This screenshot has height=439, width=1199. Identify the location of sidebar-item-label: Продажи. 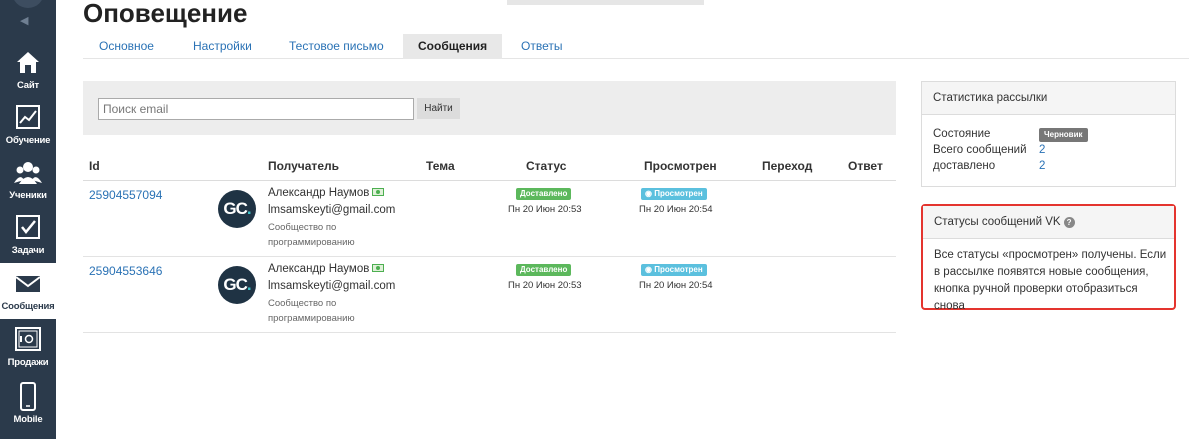
(28, 362).